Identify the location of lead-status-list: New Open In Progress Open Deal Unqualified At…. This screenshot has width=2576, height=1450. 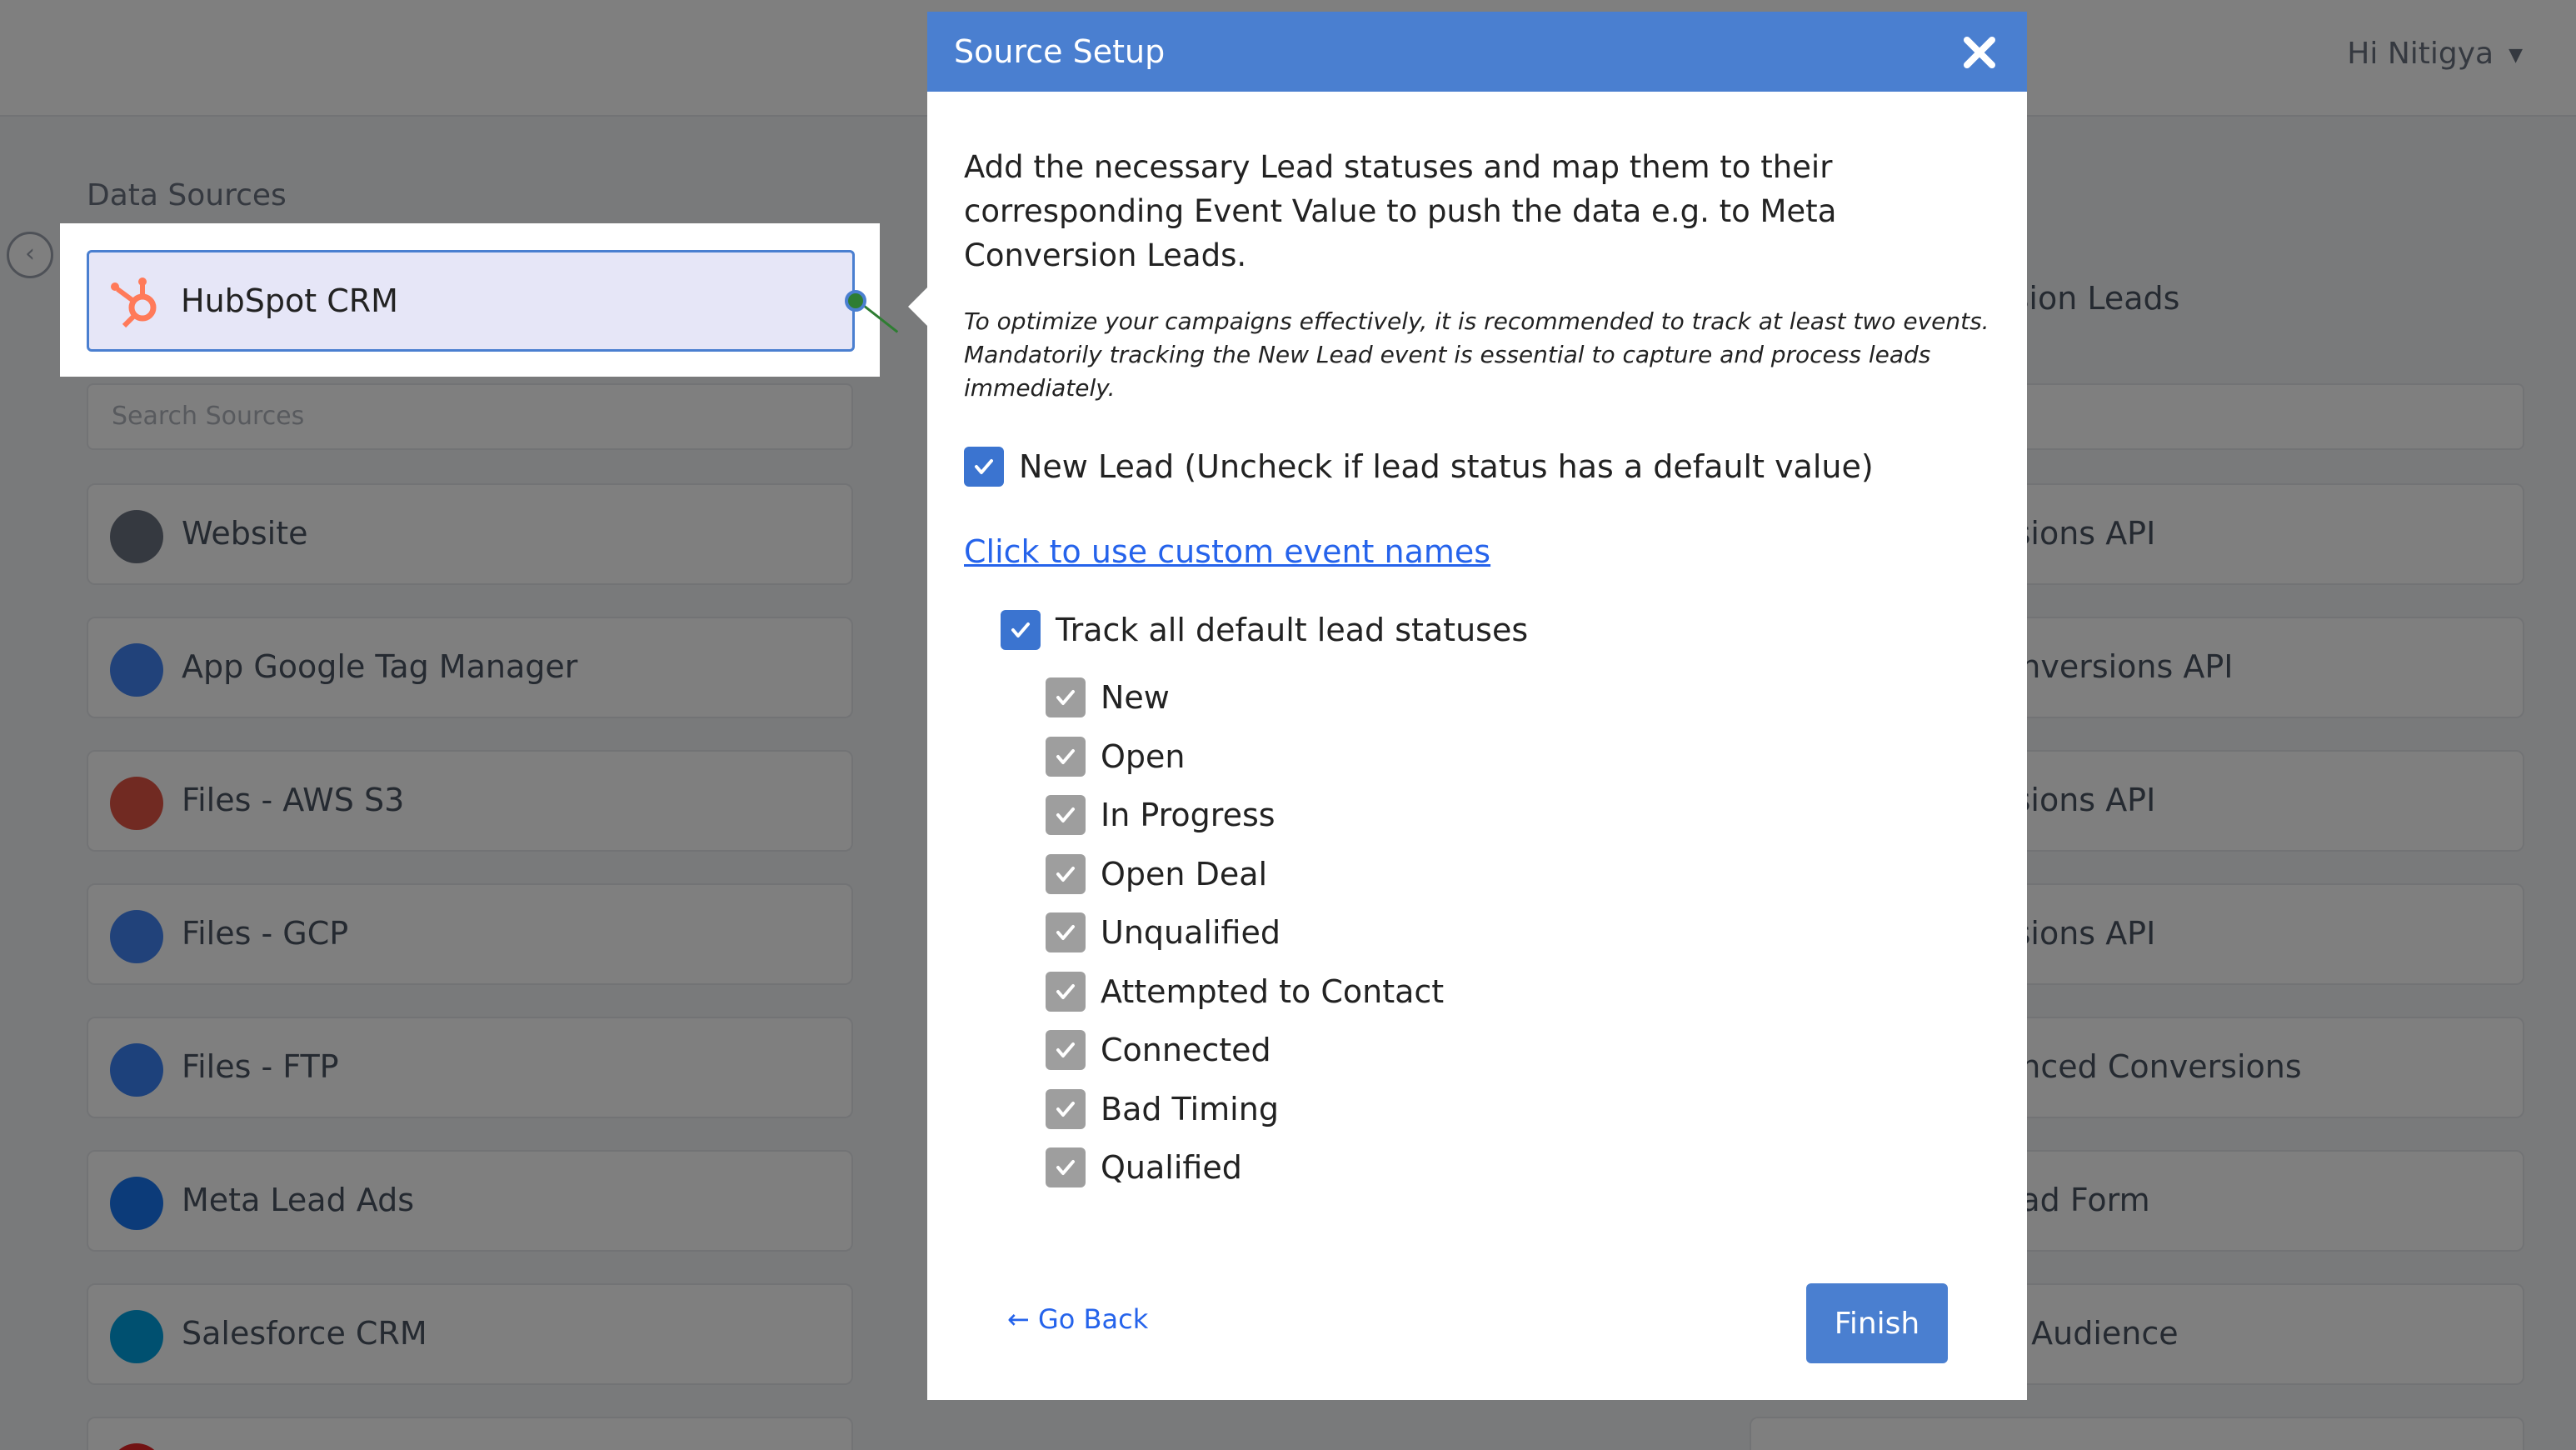
(1245, 933).